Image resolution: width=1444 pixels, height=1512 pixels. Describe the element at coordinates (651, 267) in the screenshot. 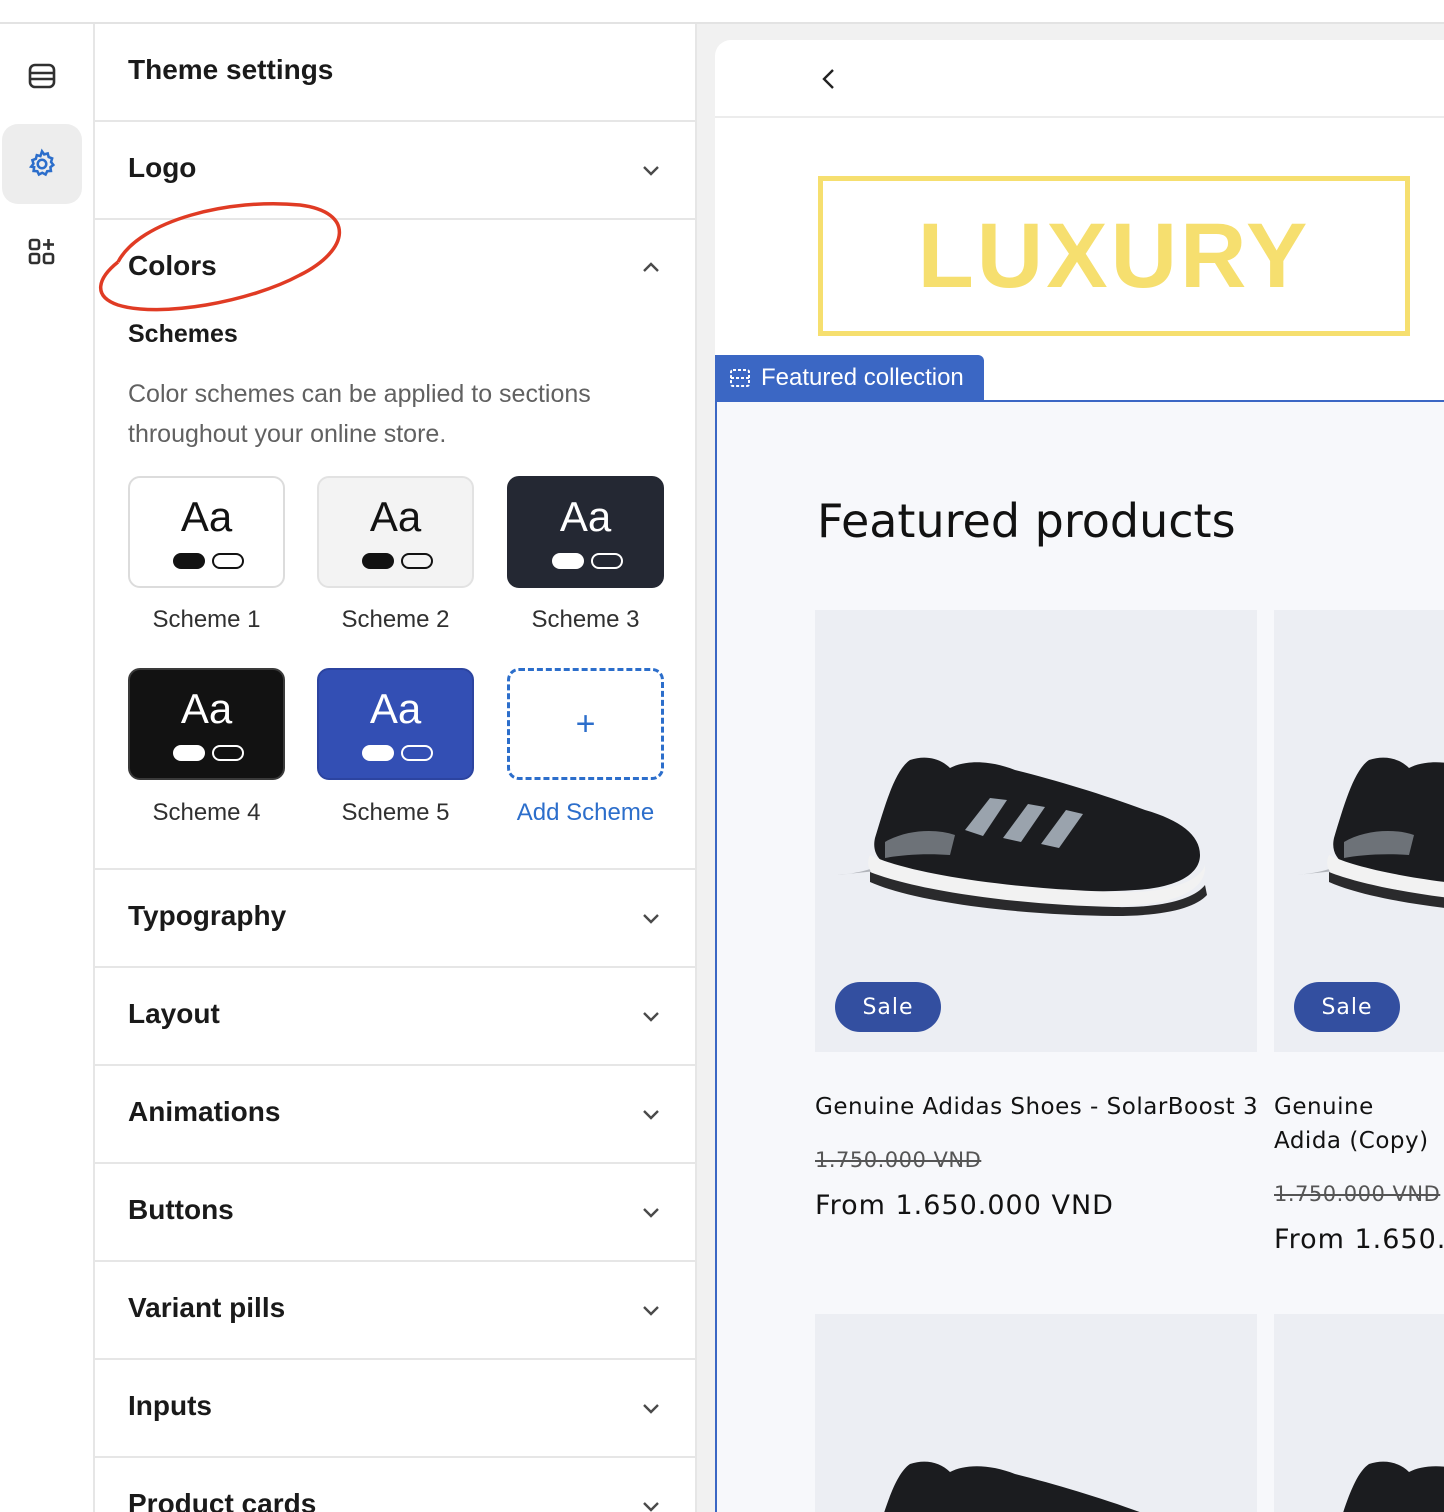

I see `chevron-up-icon` at that location.